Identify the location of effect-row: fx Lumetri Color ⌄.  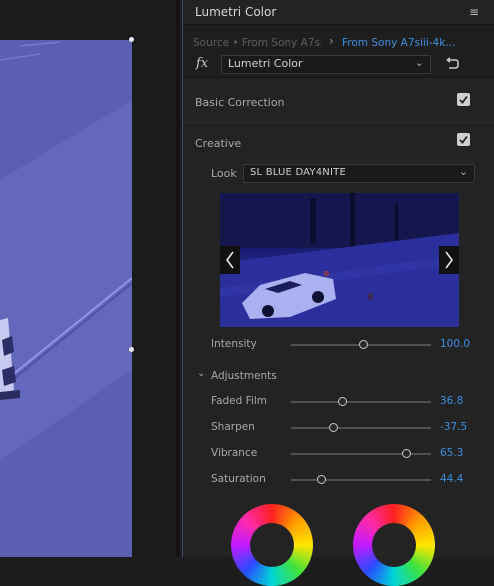
(338, 65).